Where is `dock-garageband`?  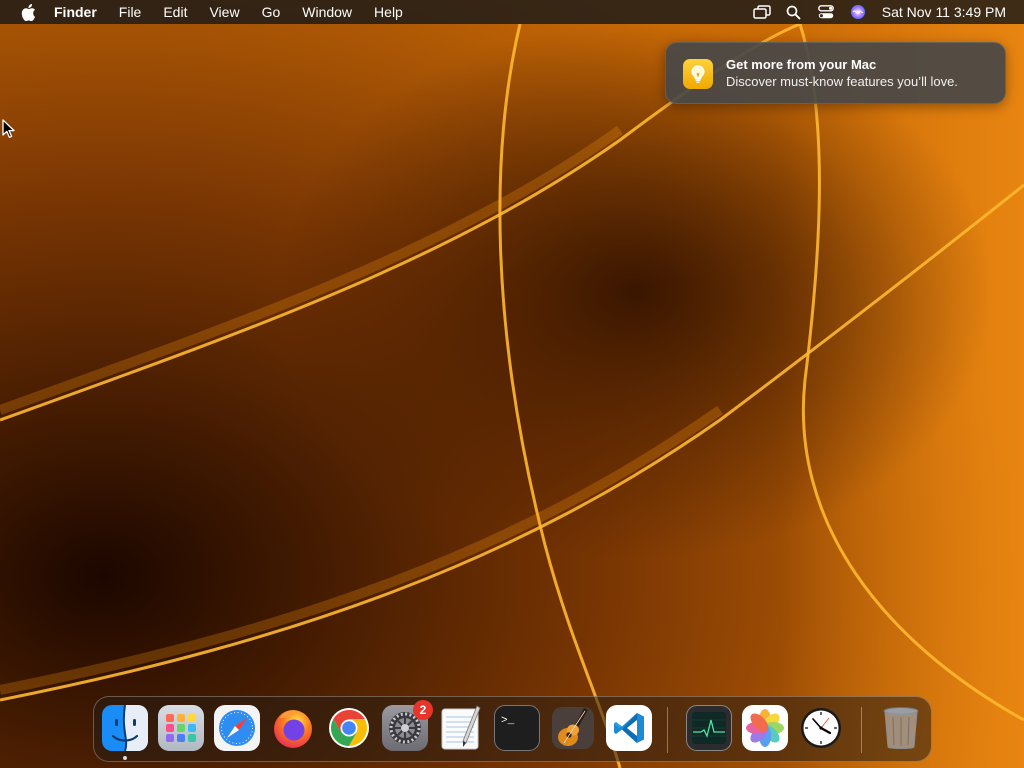 dock-garageband is located at coordinates (573, 728).